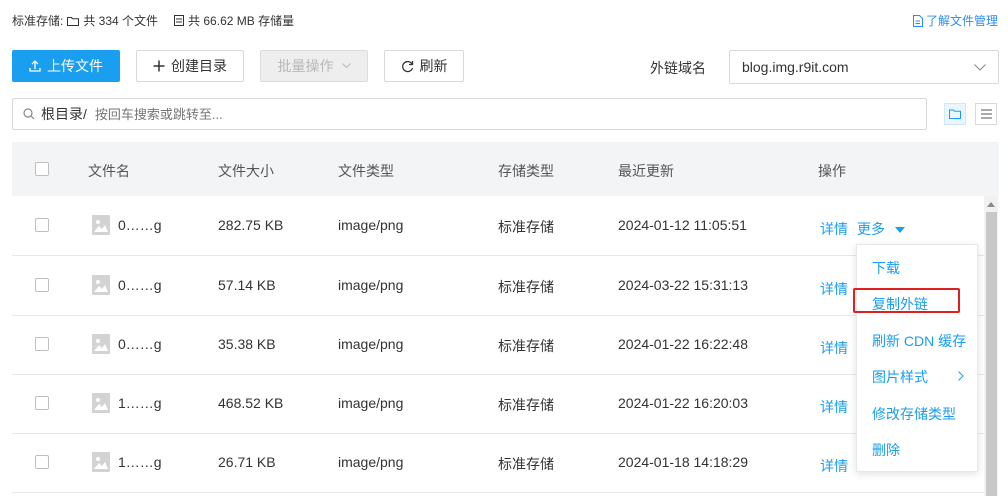 The width and height of the screenshot is (1008, 496). Describe the element at coordinates (906, 300) in the screenshot. I see `highlight-box` at that location.